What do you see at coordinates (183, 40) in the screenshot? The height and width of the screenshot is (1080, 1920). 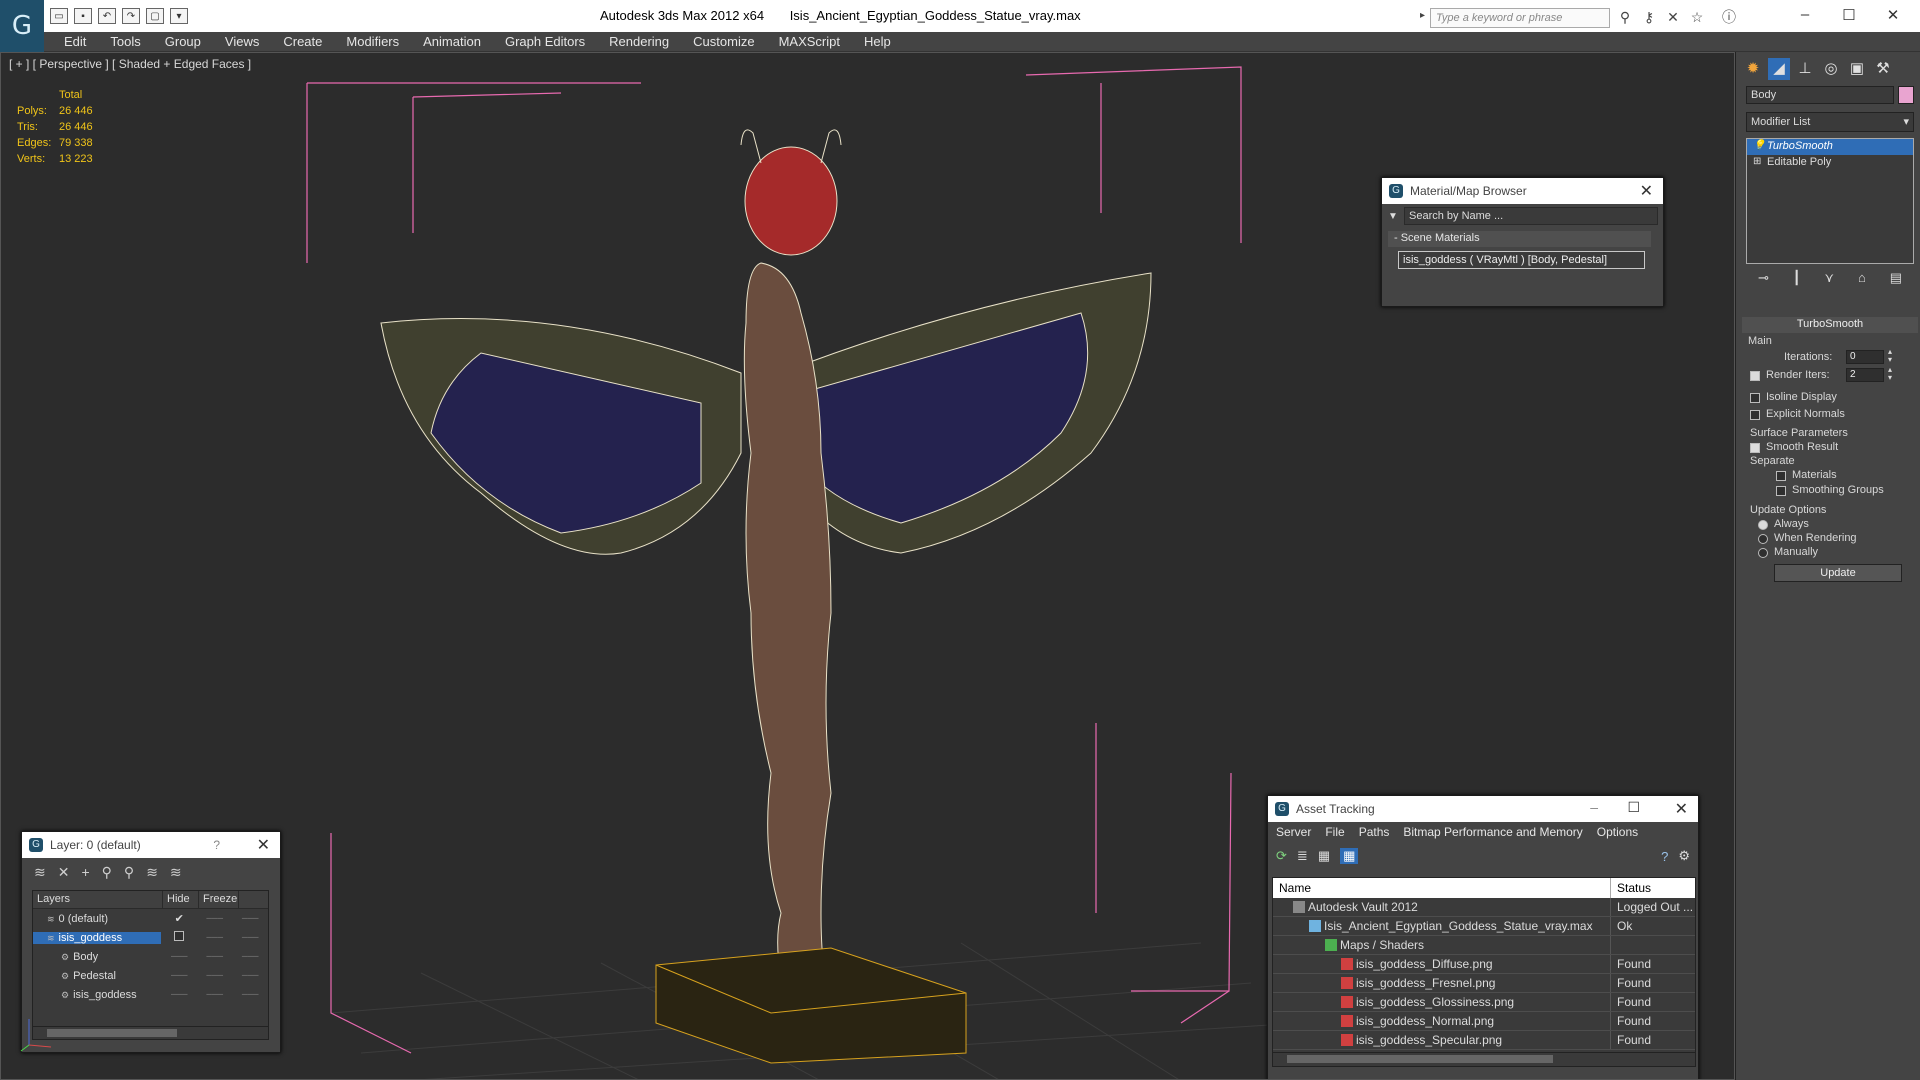 I see `menu-group: Group` at bounding box center [183, 40].